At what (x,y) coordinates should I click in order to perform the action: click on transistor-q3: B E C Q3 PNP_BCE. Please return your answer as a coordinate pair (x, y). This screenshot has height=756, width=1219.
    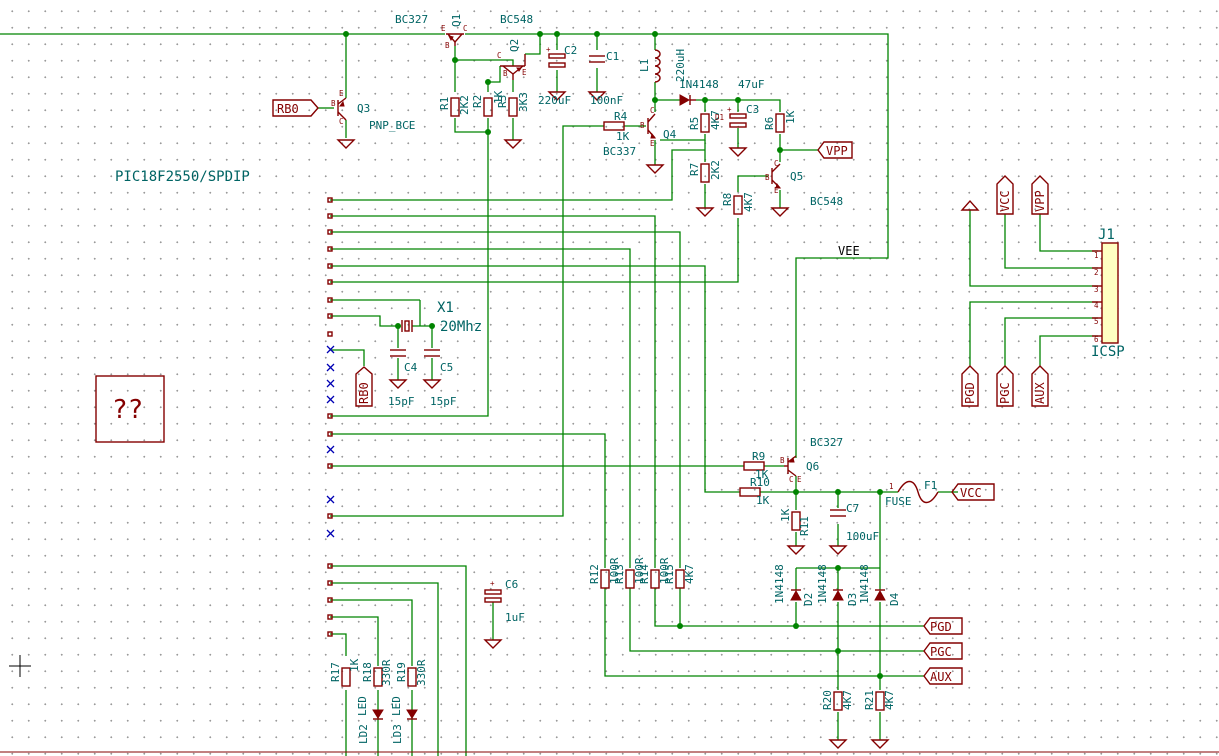
    Looking at the image, I should click on (373, 110).